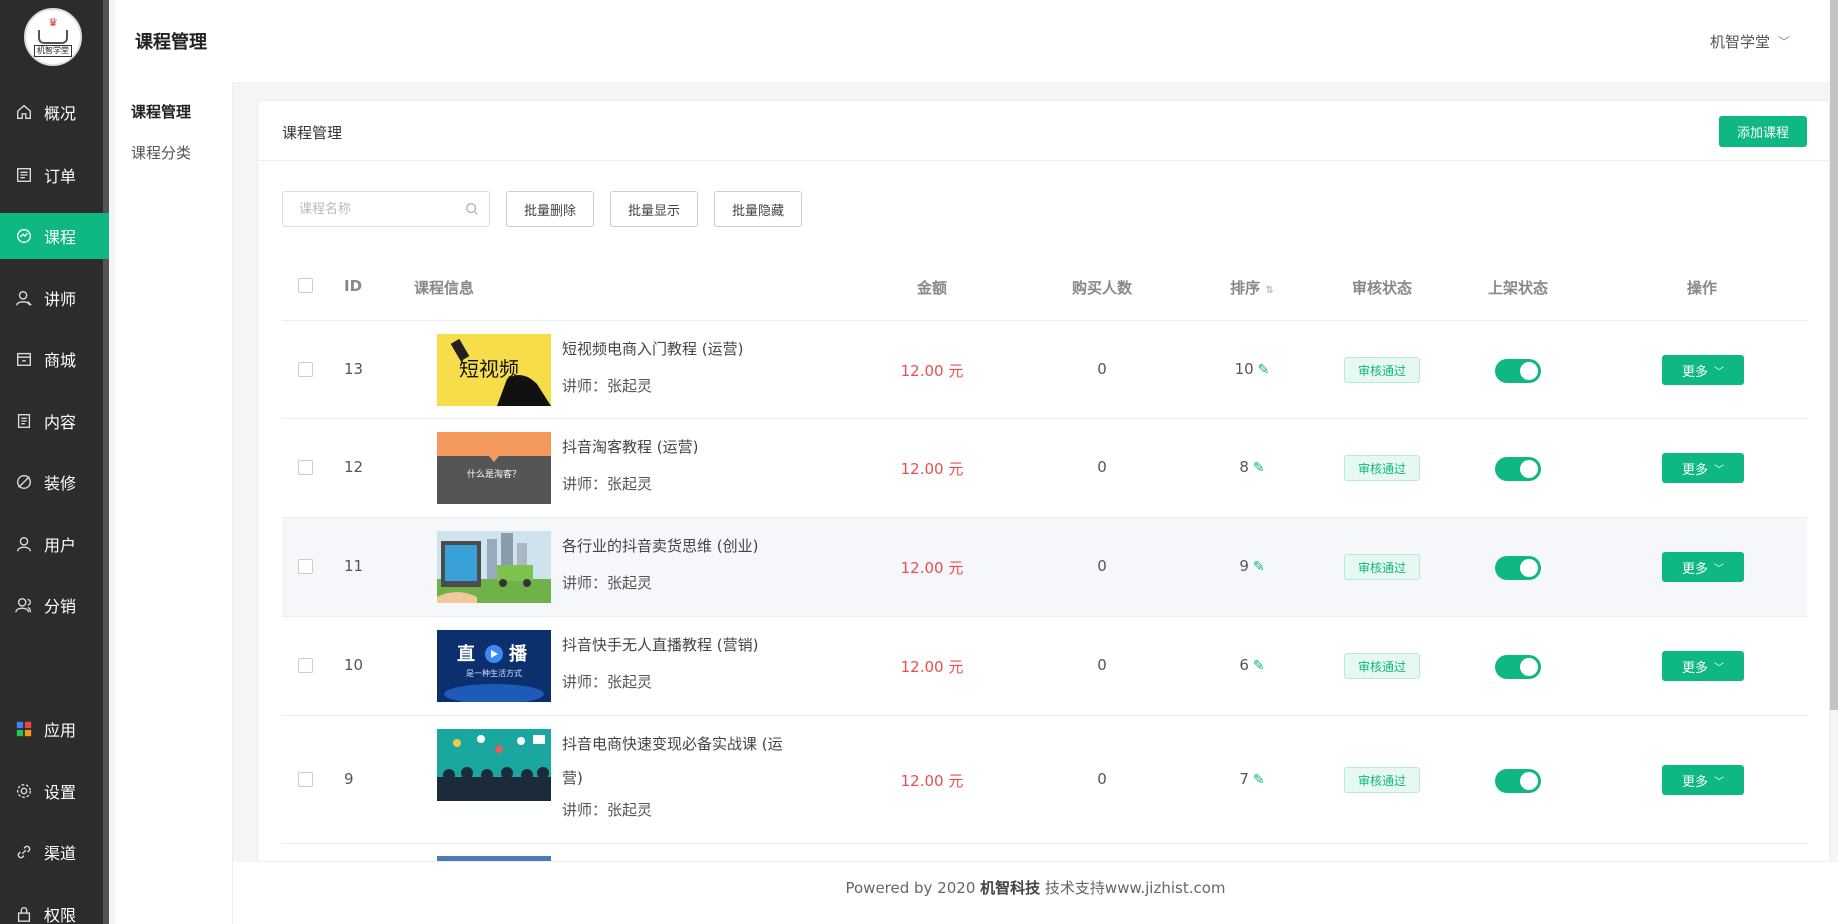 The image size is (1838, 924). I want to click on course-icon, so click(24, 236).